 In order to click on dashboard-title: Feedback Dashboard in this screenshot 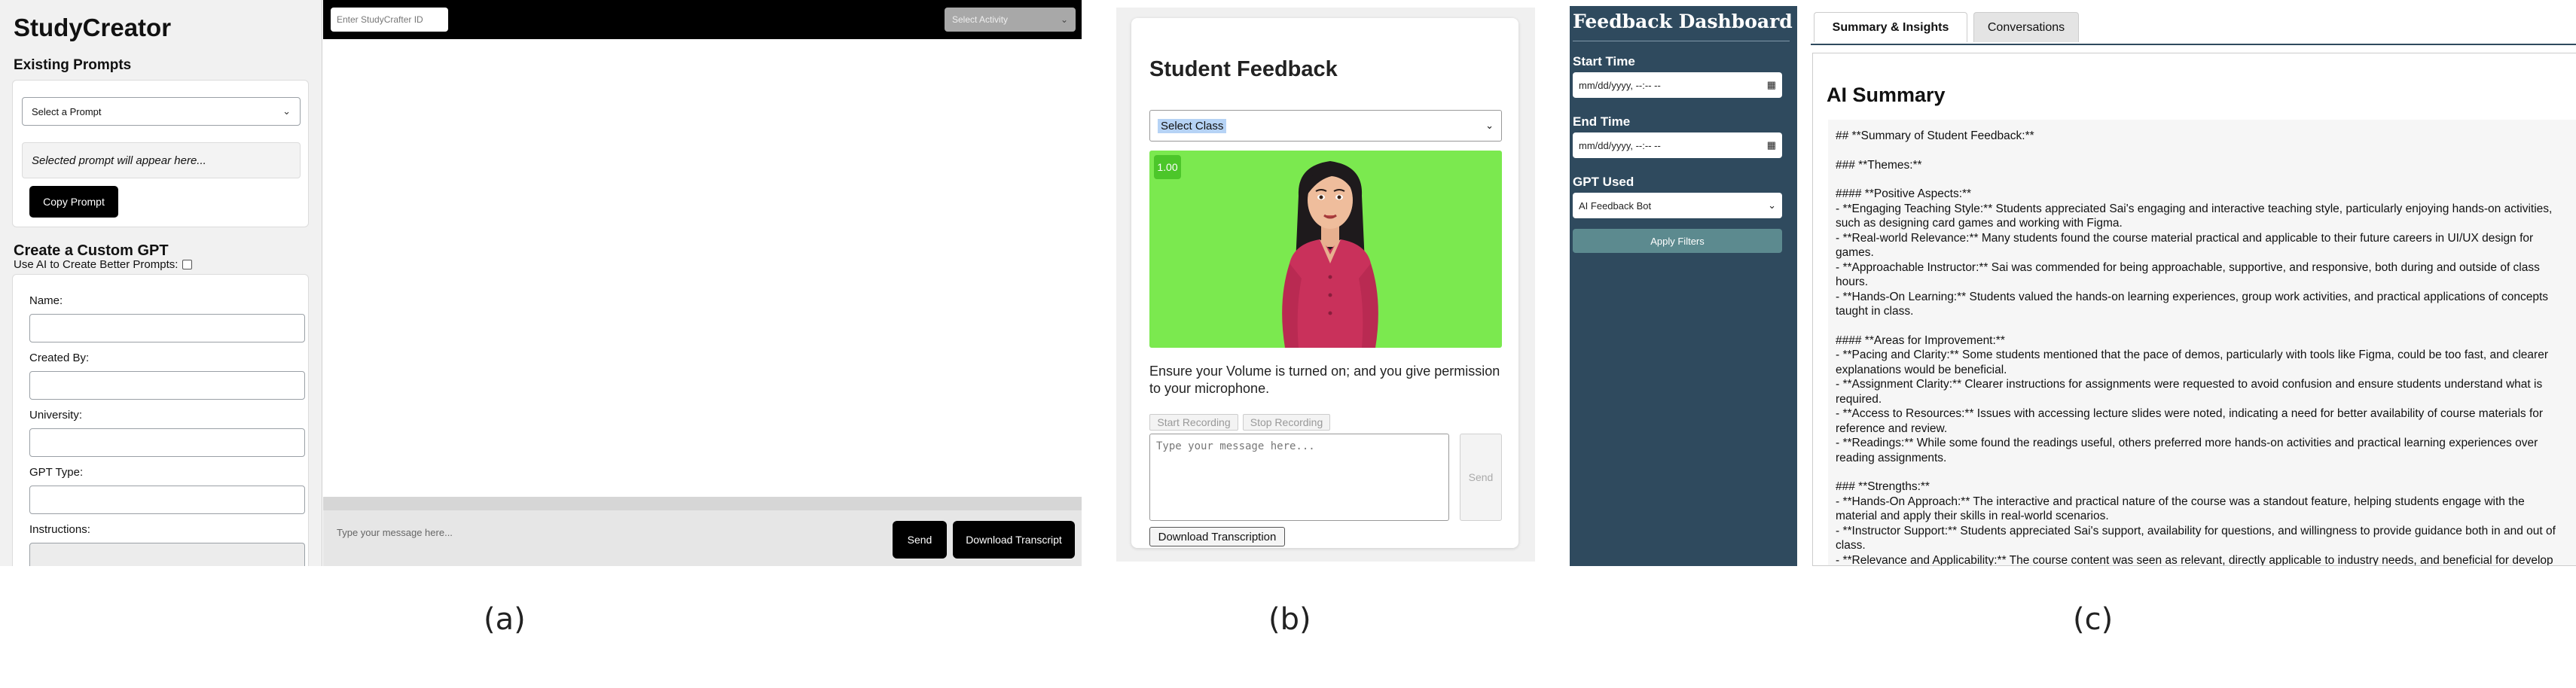, I will do `click(1683, 21)`.